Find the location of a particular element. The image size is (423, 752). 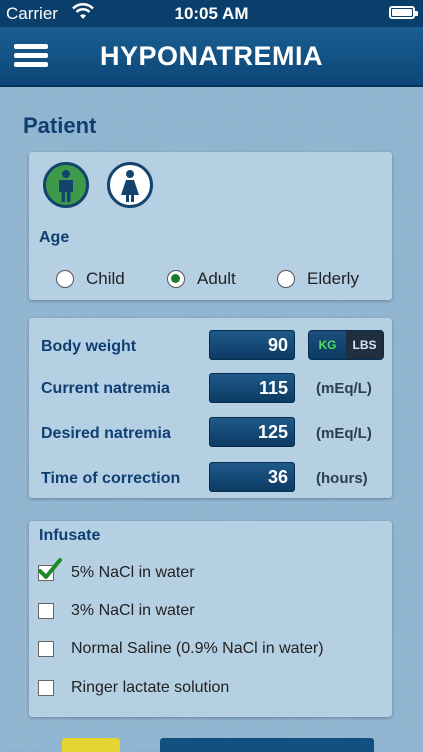

female-gender-button is located at coordinates (130, 185).